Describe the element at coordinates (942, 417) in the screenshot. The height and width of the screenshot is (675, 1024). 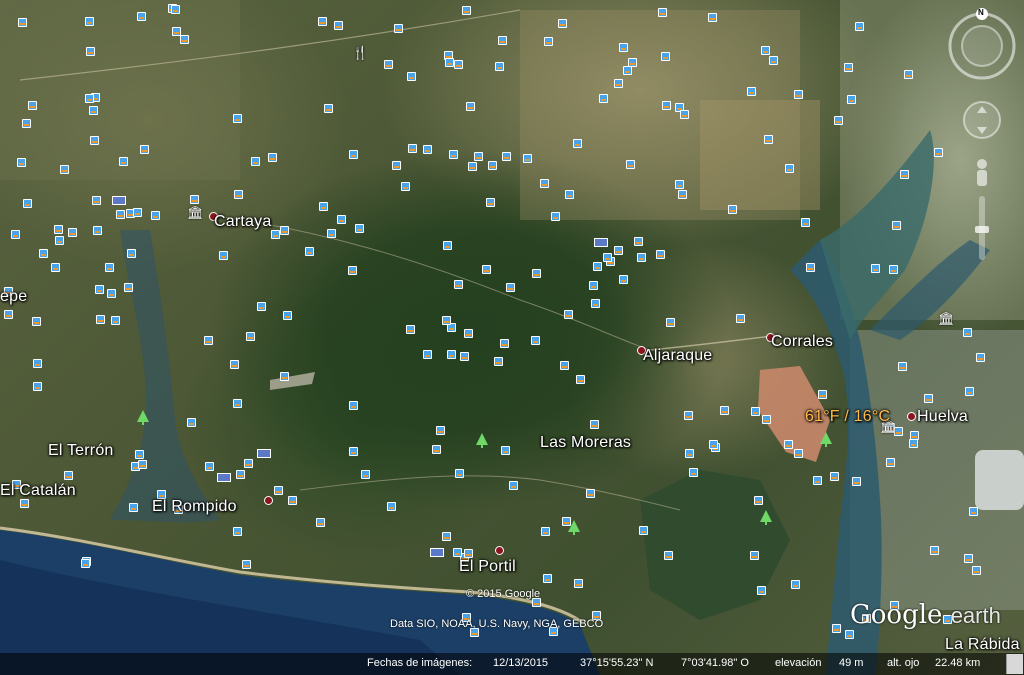
I see `place-label-huelva: Huelva` at that location.